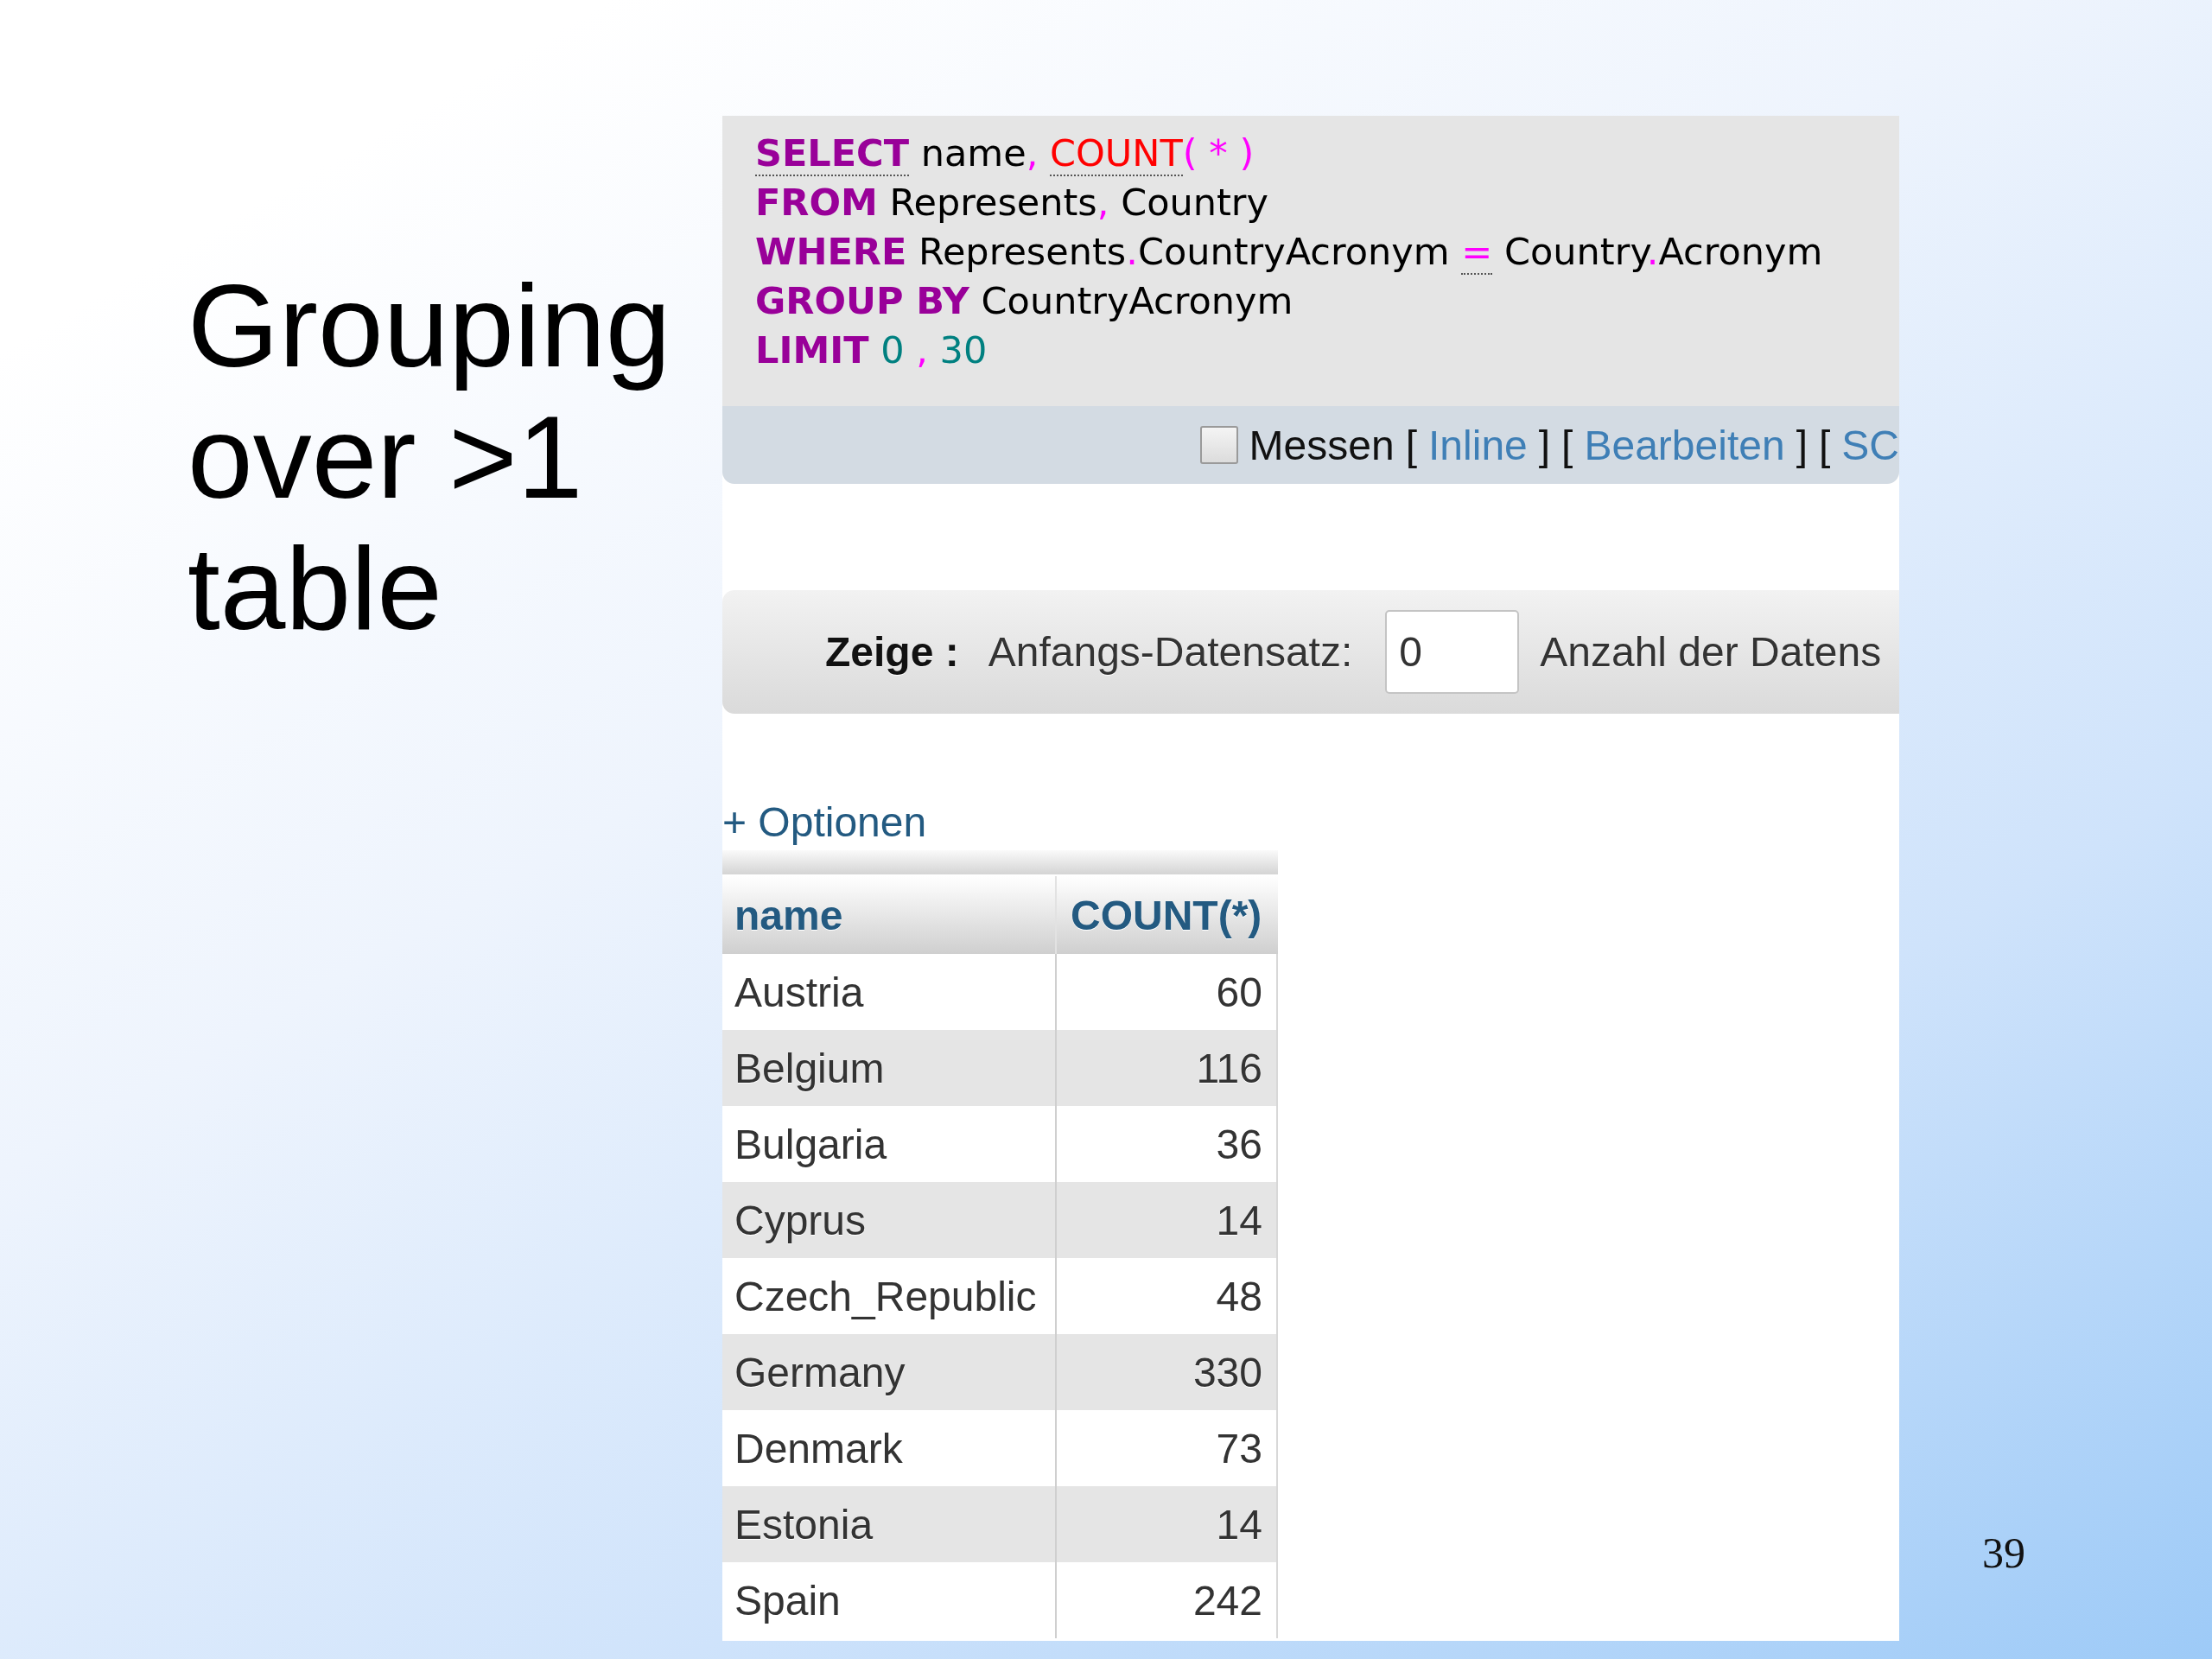 The height and width of the screenshot is (1659, 2212). Describe the element at coordinates (889, 1372) in the screenshot. I see `table-cell: Germany` at that location.